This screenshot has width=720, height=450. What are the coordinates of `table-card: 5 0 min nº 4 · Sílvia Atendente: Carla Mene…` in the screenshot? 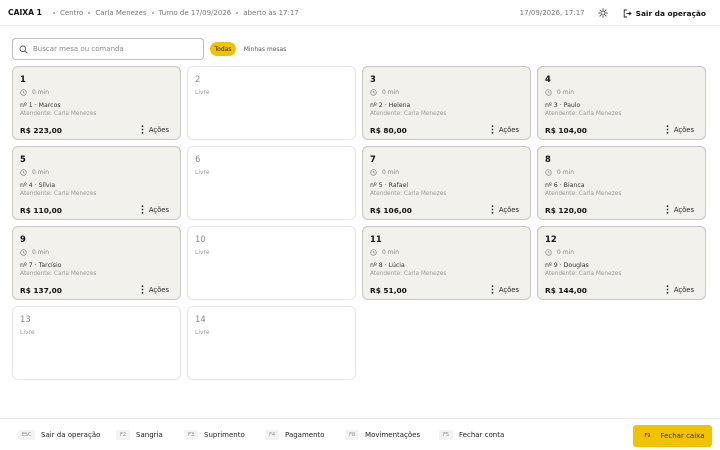 It's located at (96, 183).